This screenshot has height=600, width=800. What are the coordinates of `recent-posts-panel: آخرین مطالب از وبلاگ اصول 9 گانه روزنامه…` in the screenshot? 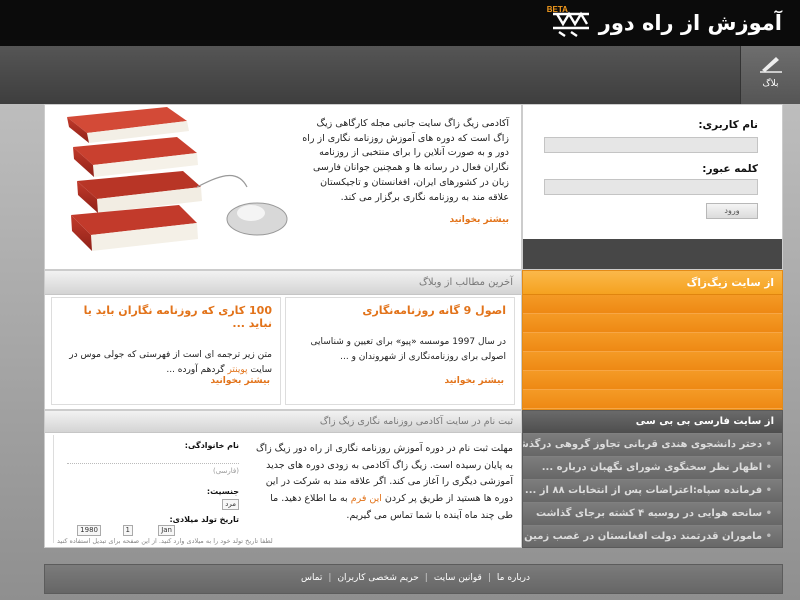 It's located at (283, 340).